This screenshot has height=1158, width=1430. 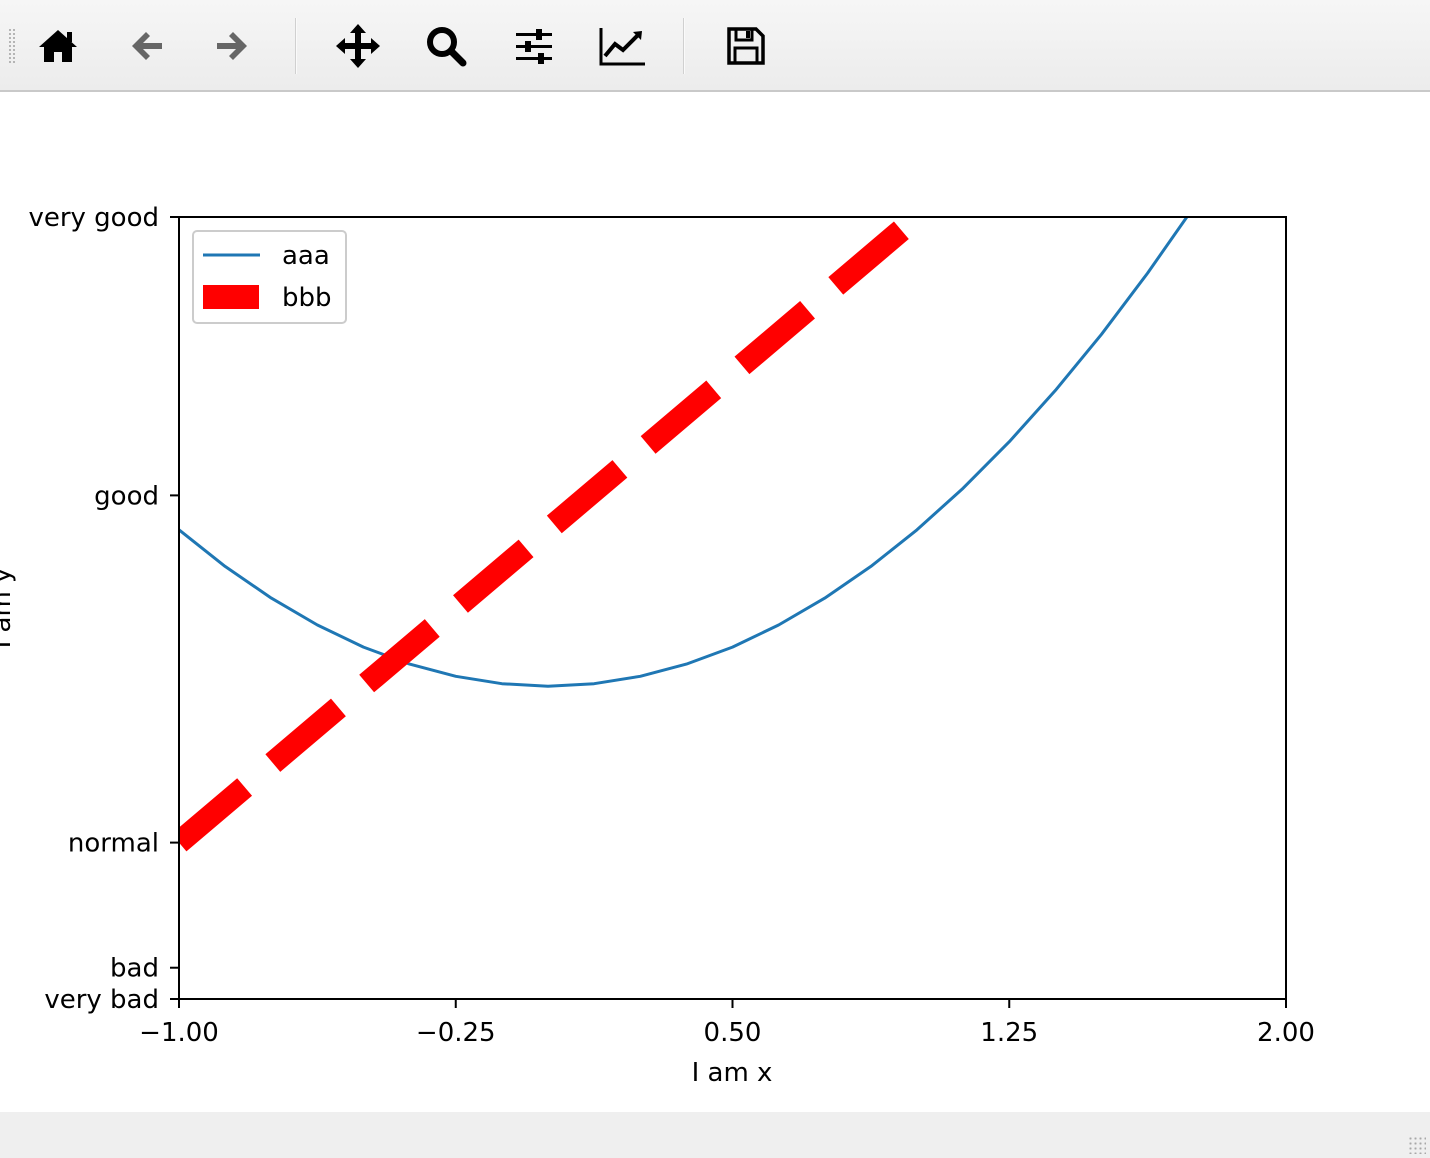 I want to click on pan-button, so click(x=358, y=46).